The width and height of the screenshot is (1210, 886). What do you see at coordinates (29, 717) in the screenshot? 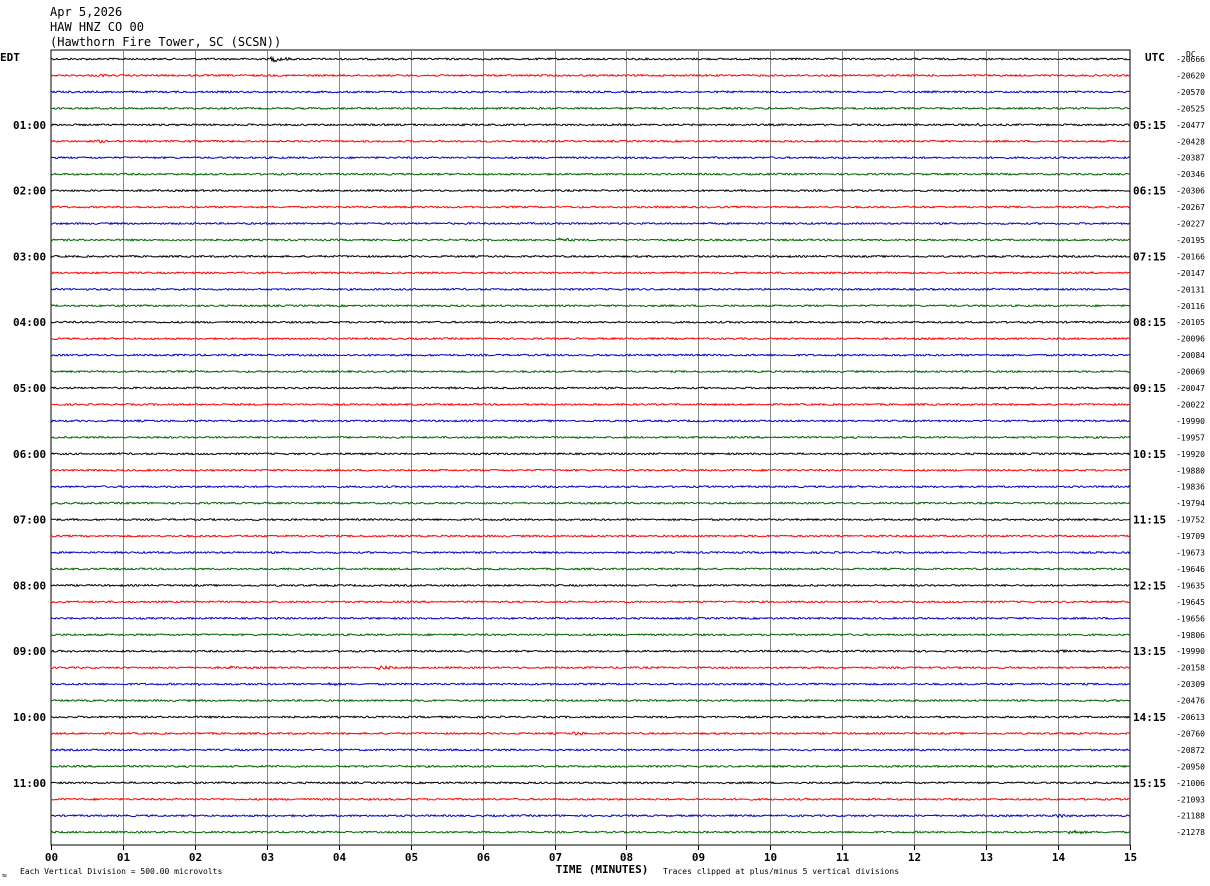
I see `edt-hour-label: 10:00` at bounding box center [29, 717].